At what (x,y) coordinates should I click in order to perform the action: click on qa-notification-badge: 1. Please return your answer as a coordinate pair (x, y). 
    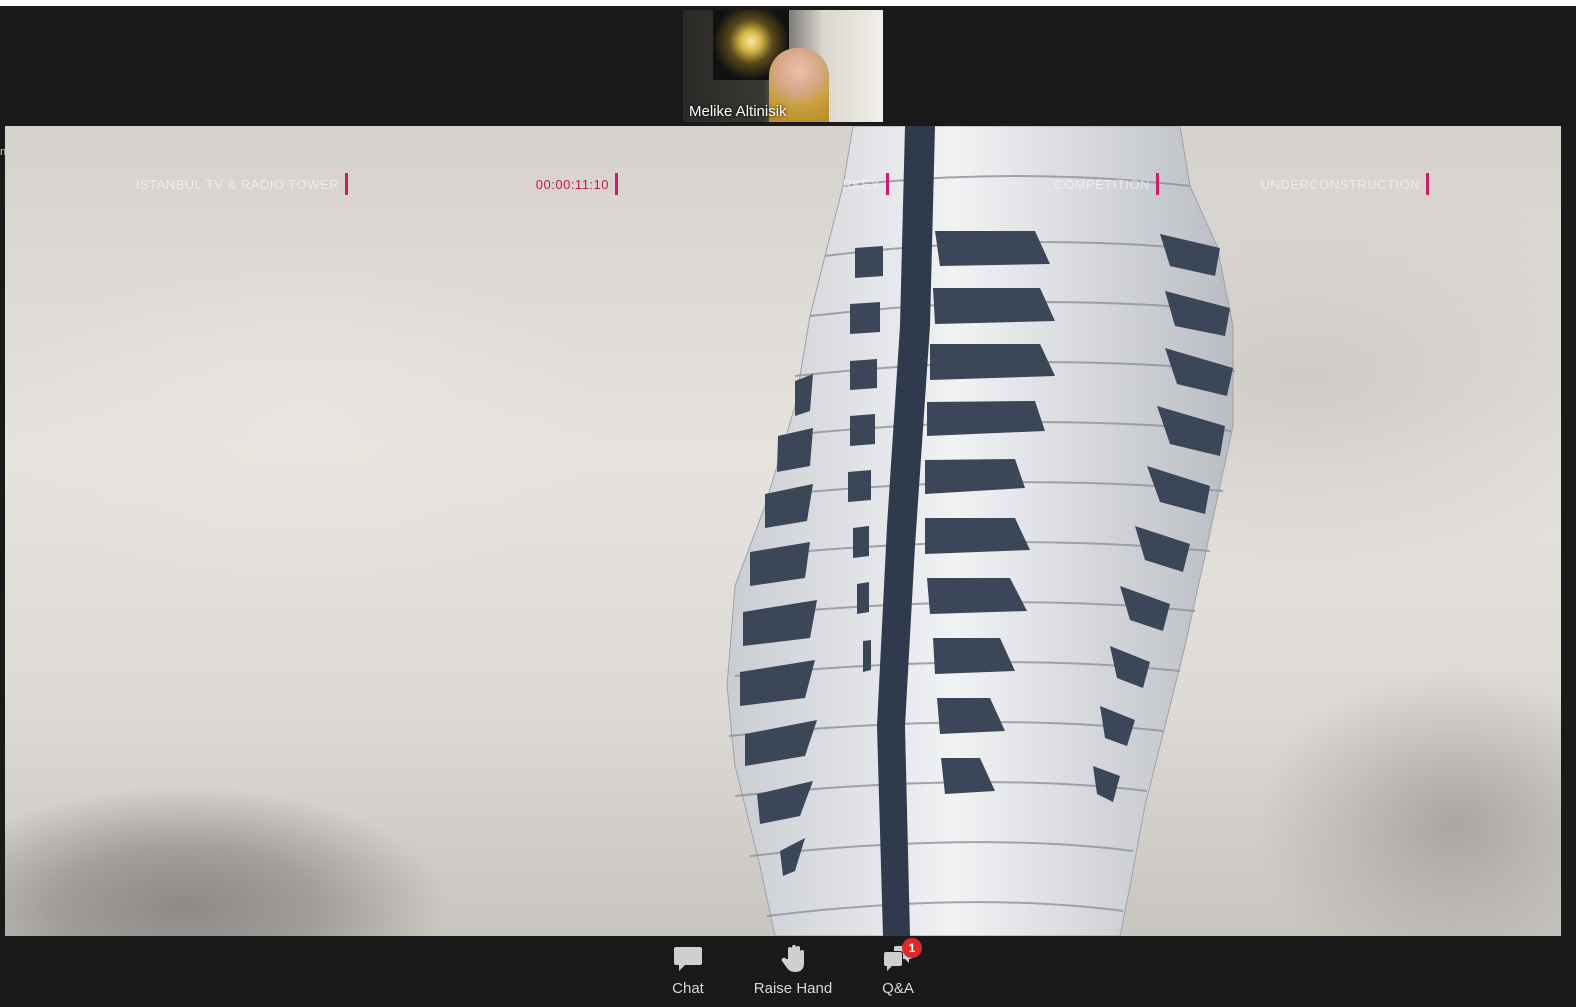
    Looking at the image, I should click on (912, 948).